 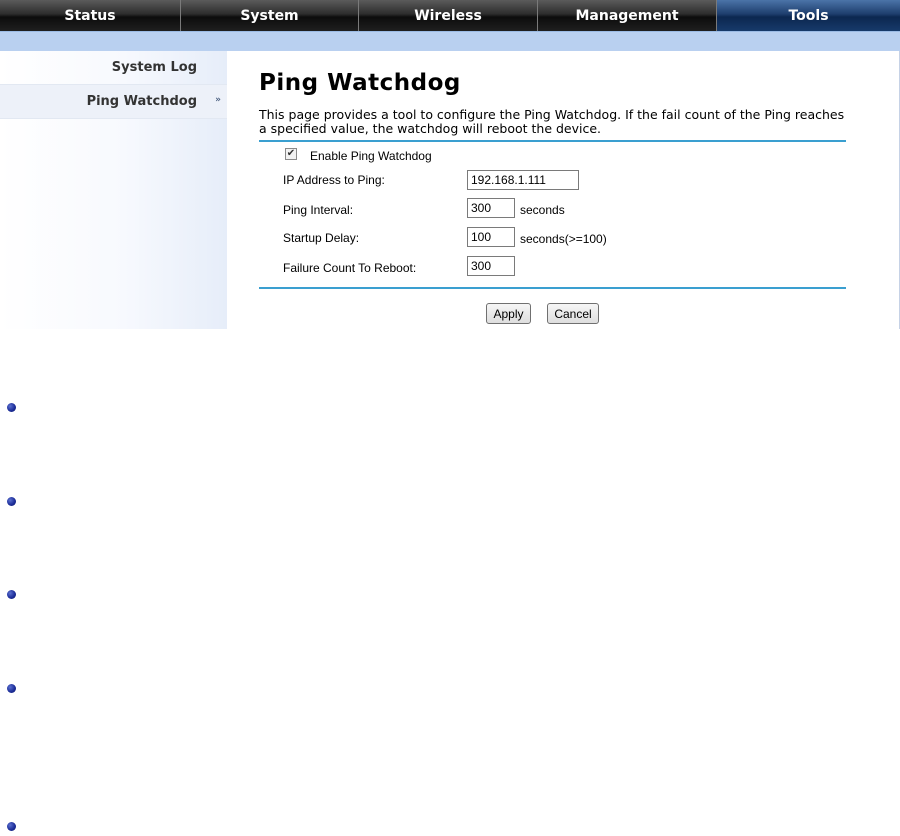 I want to click on sidebar-item-label: System Log, so click(x=154, y=67).